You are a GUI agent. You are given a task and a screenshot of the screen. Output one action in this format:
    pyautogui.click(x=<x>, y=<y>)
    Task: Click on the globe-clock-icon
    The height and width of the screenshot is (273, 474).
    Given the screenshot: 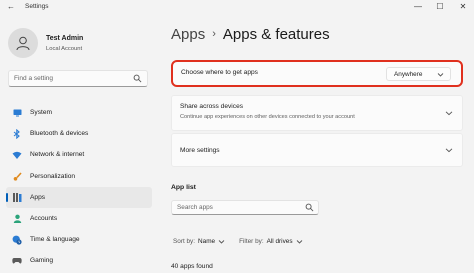 What is the action you would take?
    pyautogui.click(x=17, y=240)
    